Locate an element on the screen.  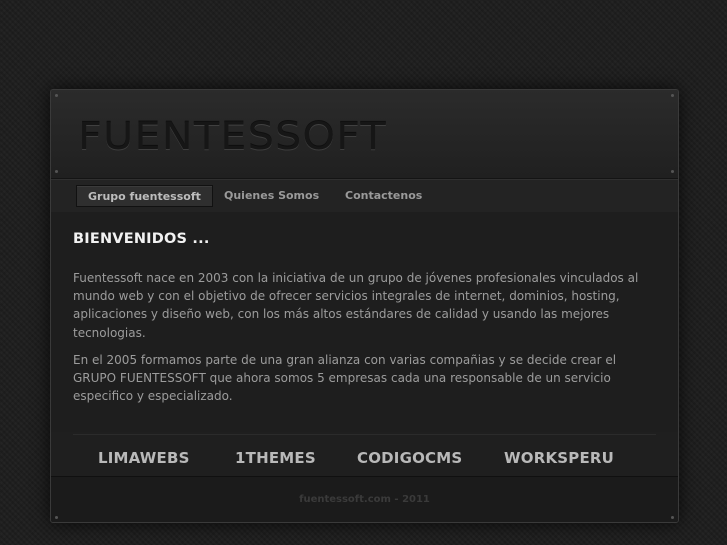
brand-link-codigocms: CODIGOCMS is located at coordinates (409, 458).